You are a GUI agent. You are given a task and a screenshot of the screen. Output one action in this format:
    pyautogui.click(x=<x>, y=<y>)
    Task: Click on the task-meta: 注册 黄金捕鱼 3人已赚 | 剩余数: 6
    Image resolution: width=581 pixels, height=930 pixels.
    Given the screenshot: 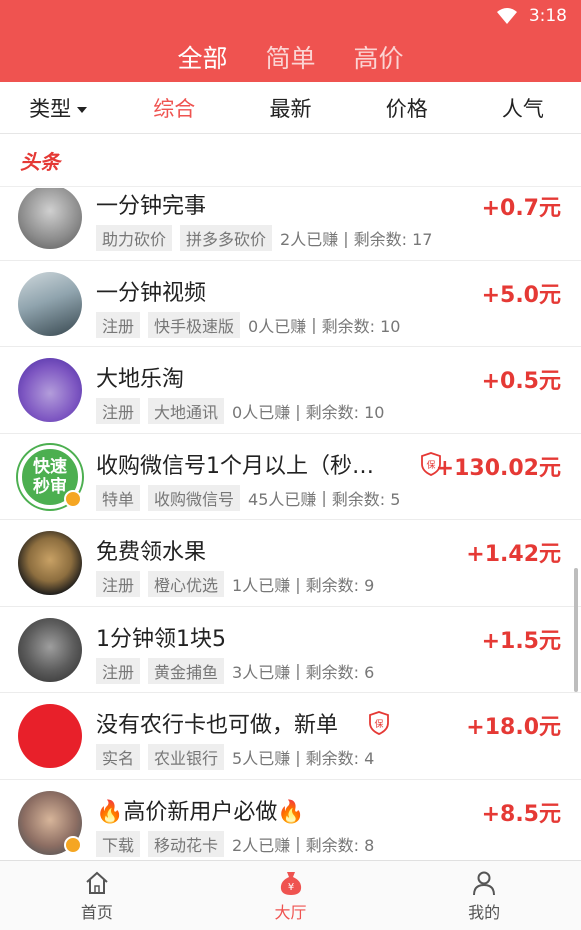 What is the action you would take?
    pyautogui.click(x=235, y=670)
    